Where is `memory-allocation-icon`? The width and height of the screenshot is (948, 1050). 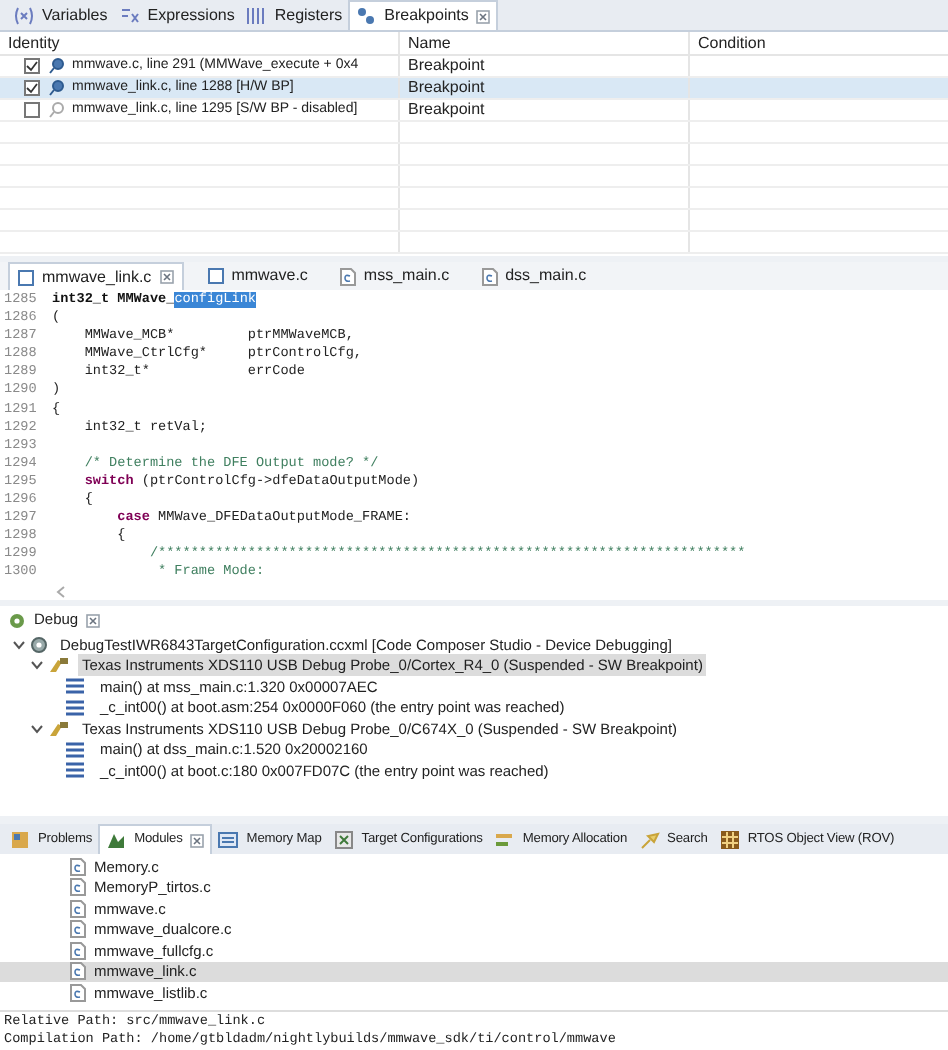
memory-allocation-icon is located at coordinates (504, 839).